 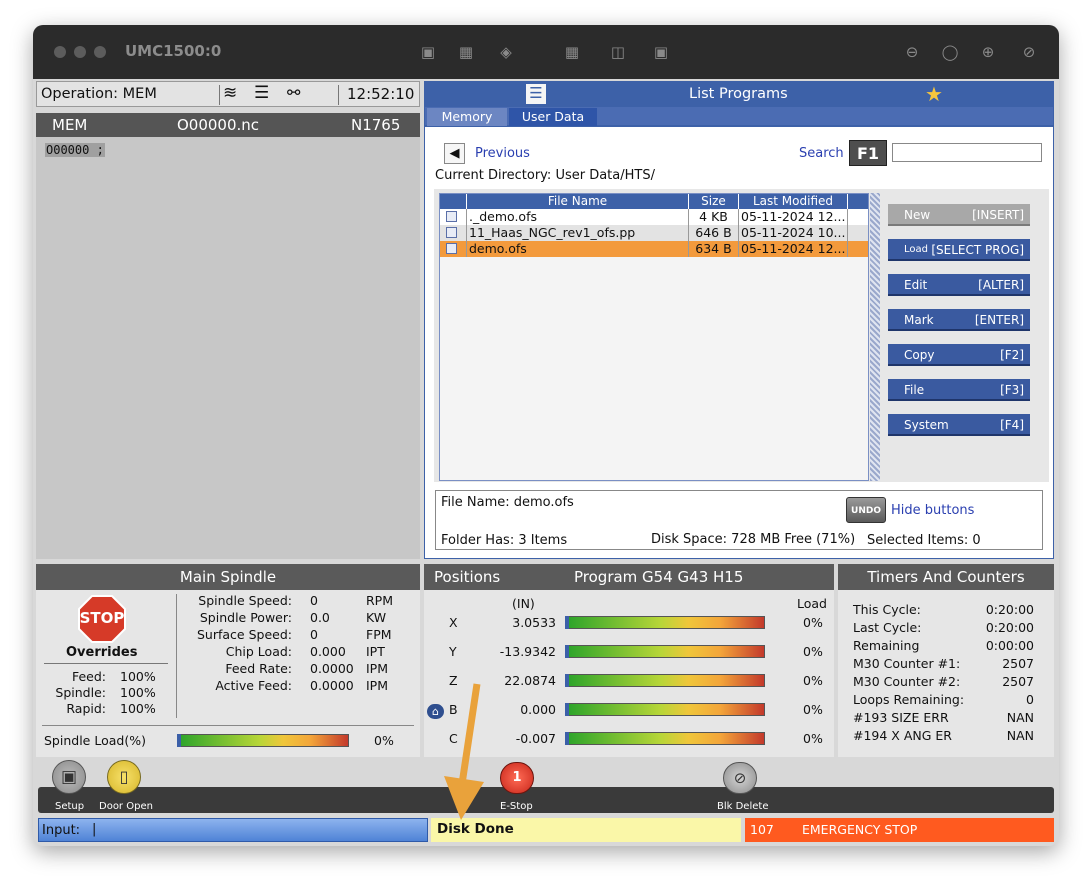 What do you see at coordinates (901, 717) in the screenshot?
I see `timer-label: #193 SIZE ERR` at bounding box center [901, 717].